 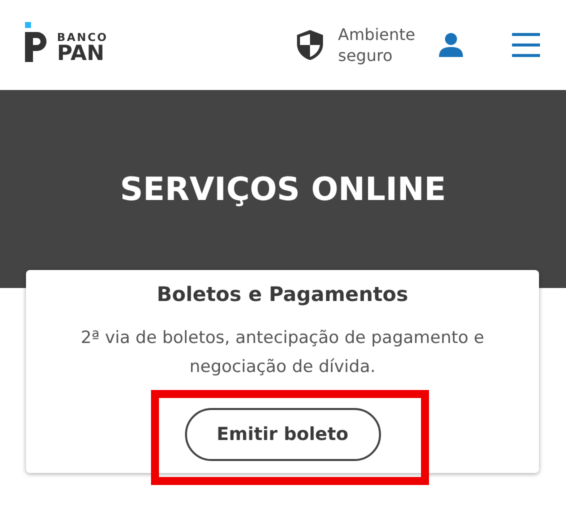 What do you see at coordinates (310, 45) in the screenshot?
I see `shield-icon` at bounding box center [310, 45].